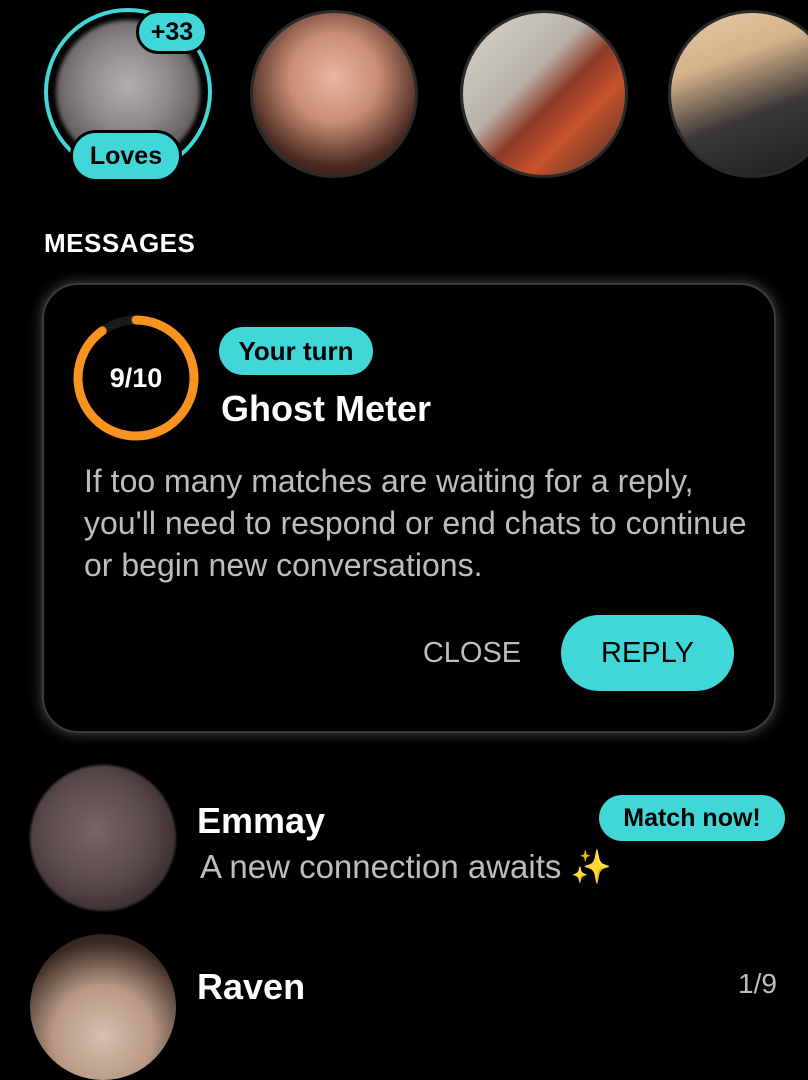 The height and width of the screenshot is (1080, 808). I want to click on loves-count-badge: +33, so click(172, 32).